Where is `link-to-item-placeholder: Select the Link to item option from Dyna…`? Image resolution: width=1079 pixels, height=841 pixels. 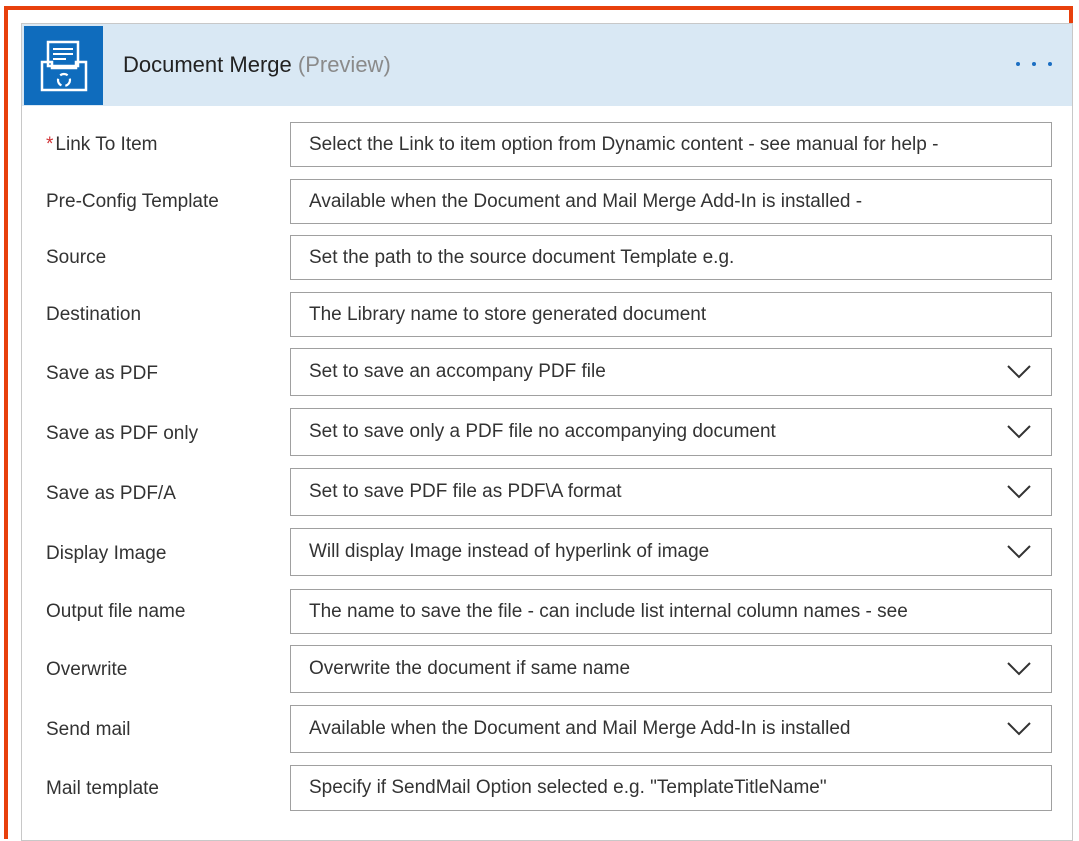 link-to-item-placeholder: Select the Link to item option from Dyna… is located at coordinates (624, 144).